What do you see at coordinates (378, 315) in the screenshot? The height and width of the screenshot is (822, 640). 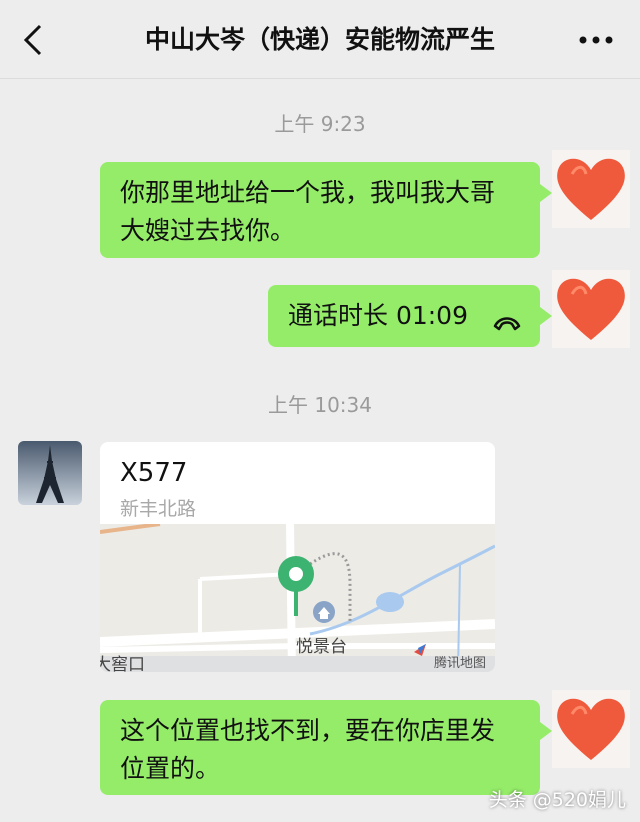 I see `call-duration-label: 通话时长 01:09` at bounding box center [378, 315].